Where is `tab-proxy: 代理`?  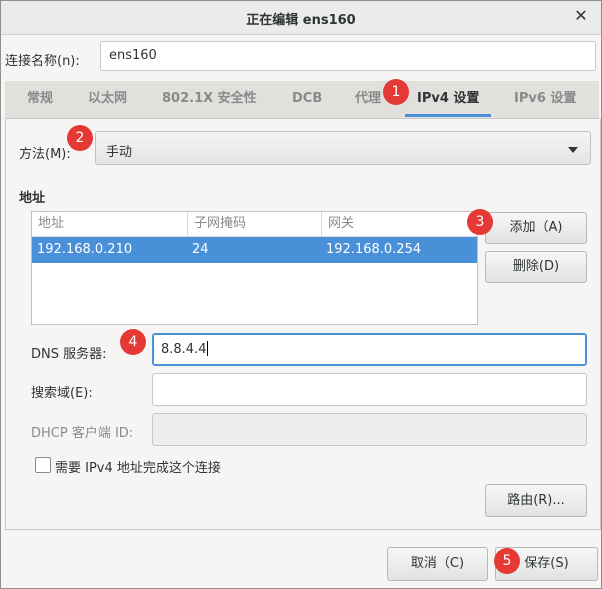
tab-proxy: 代理 is located at coordinates (368, 99).